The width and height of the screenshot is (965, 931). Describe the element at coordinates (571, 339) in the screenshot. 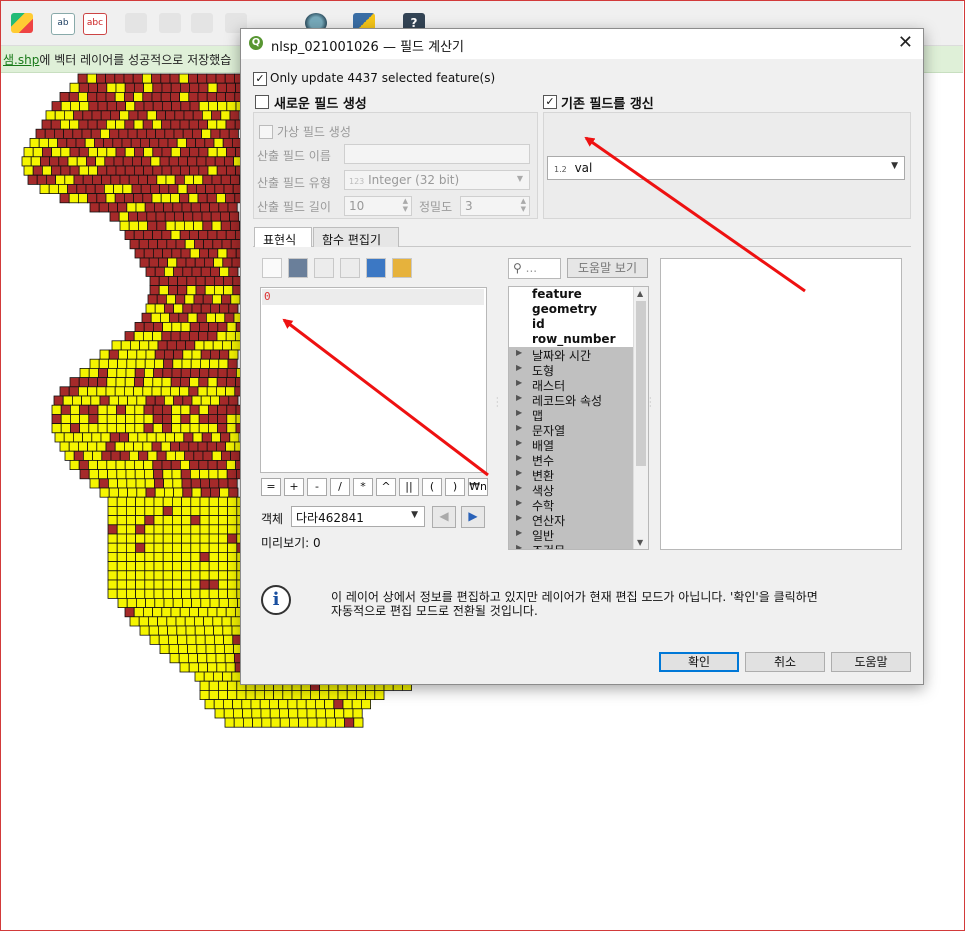

I see `tree-item-row-number: row_number` at that location.